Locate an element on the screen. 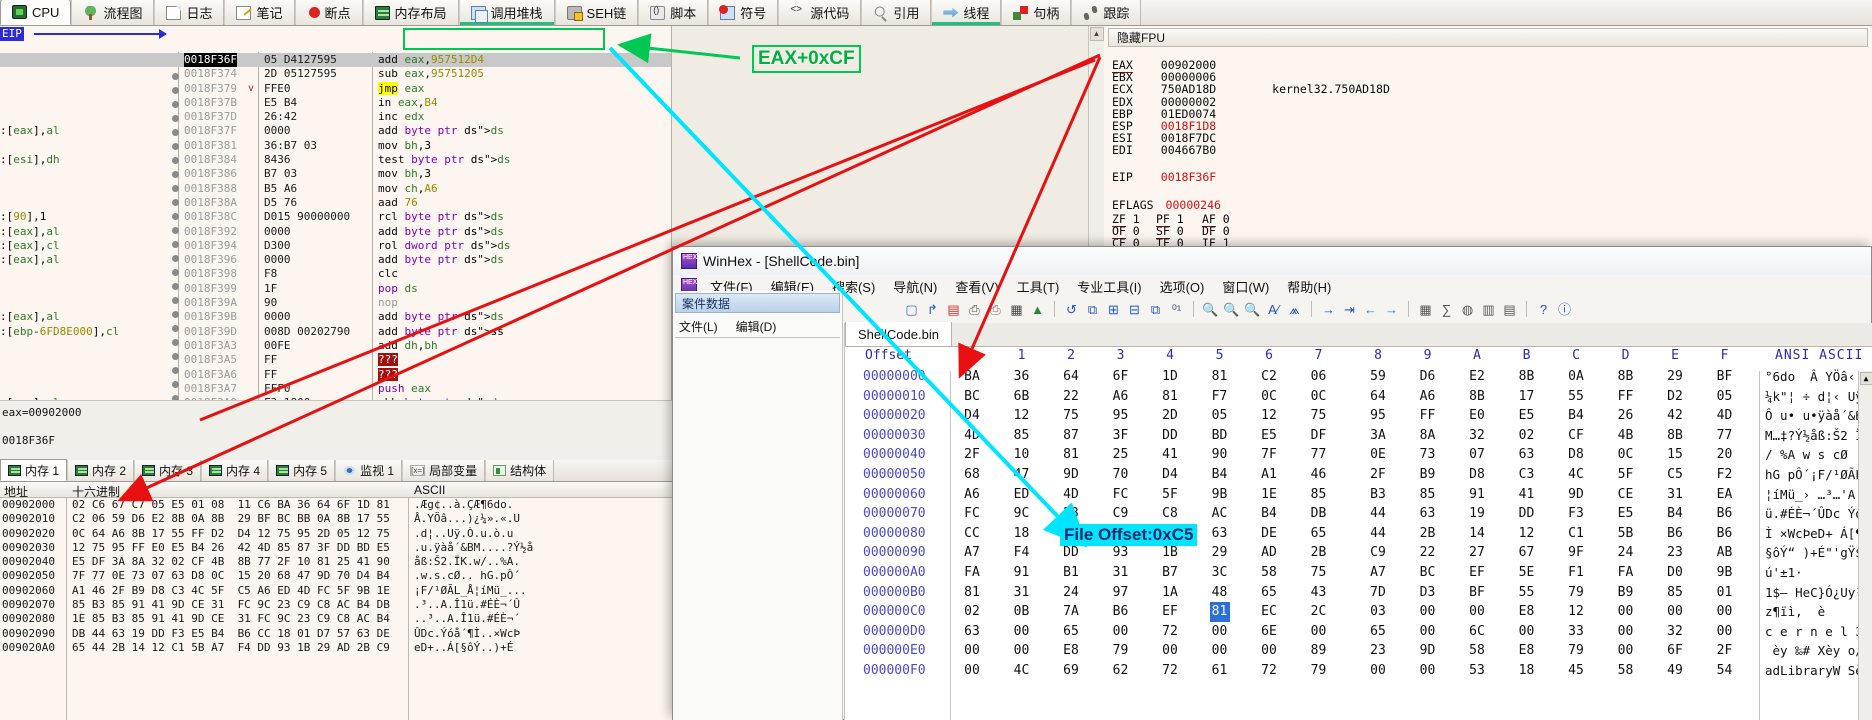 The height and width of the screenshot is (720, 1872). info-icon: ⓘ is located at coordinates (1564, 309).